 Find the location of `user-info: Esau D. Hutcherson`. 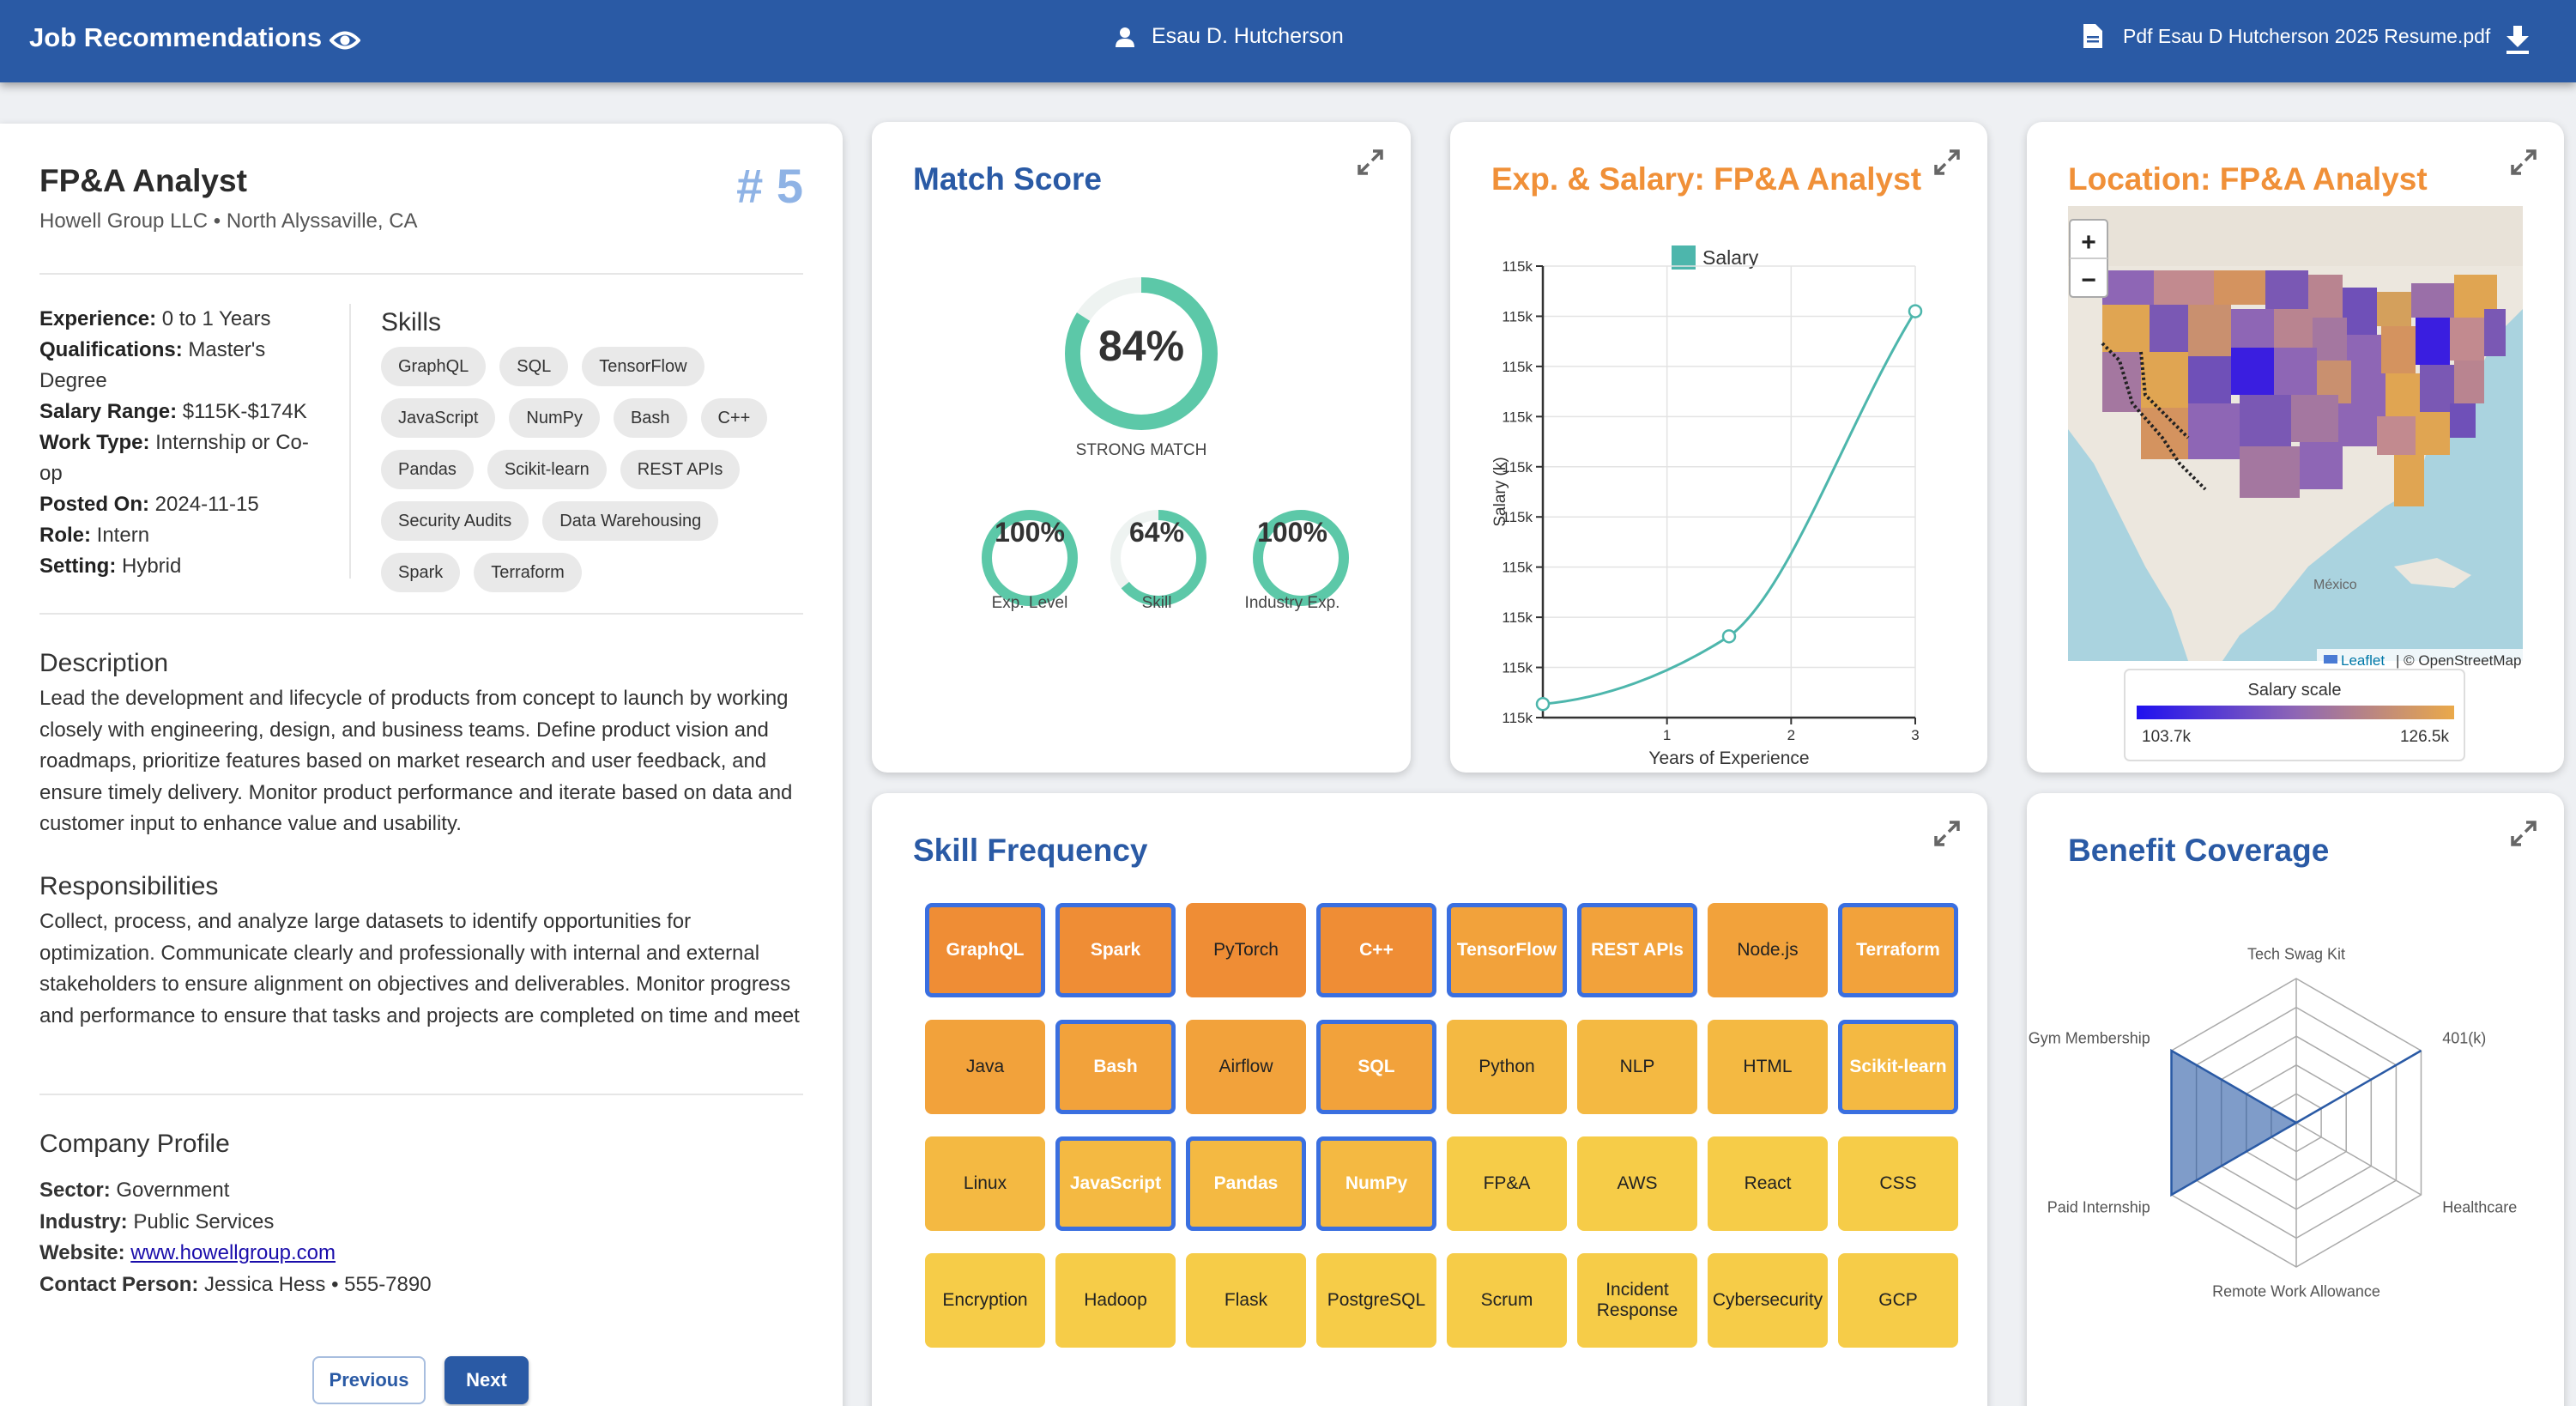

user-info: Esau D. Hutcherson is located at coordinates (1230, 36).